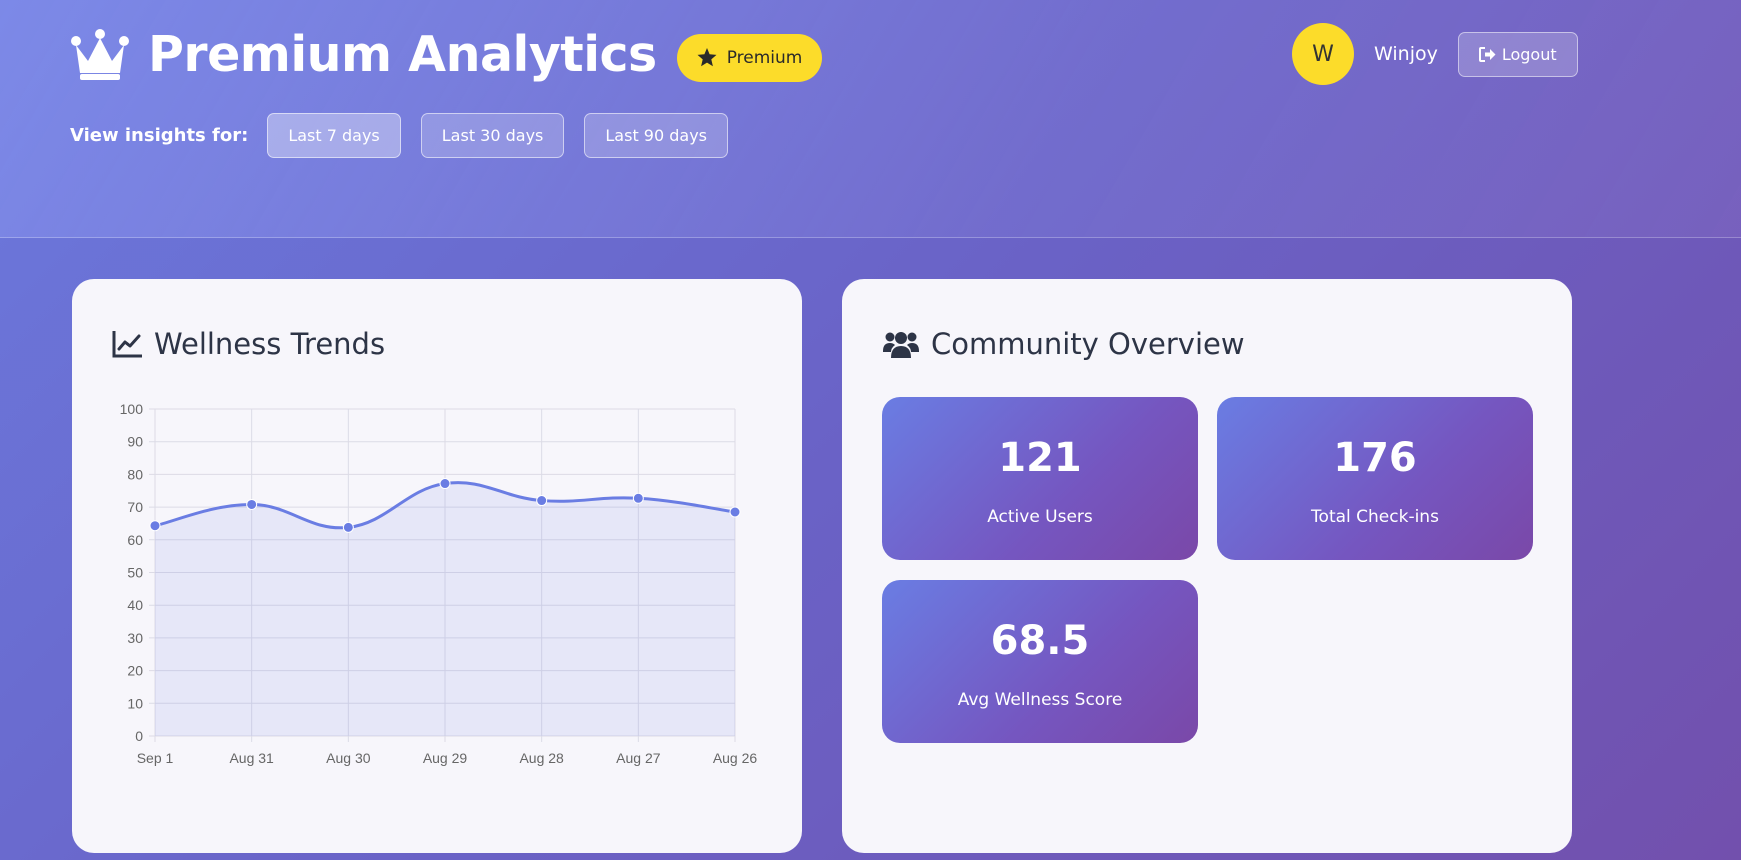  Describe the element at coordinates (1375, 458) in the screenshot. I see `stat-value: 176` at that location.